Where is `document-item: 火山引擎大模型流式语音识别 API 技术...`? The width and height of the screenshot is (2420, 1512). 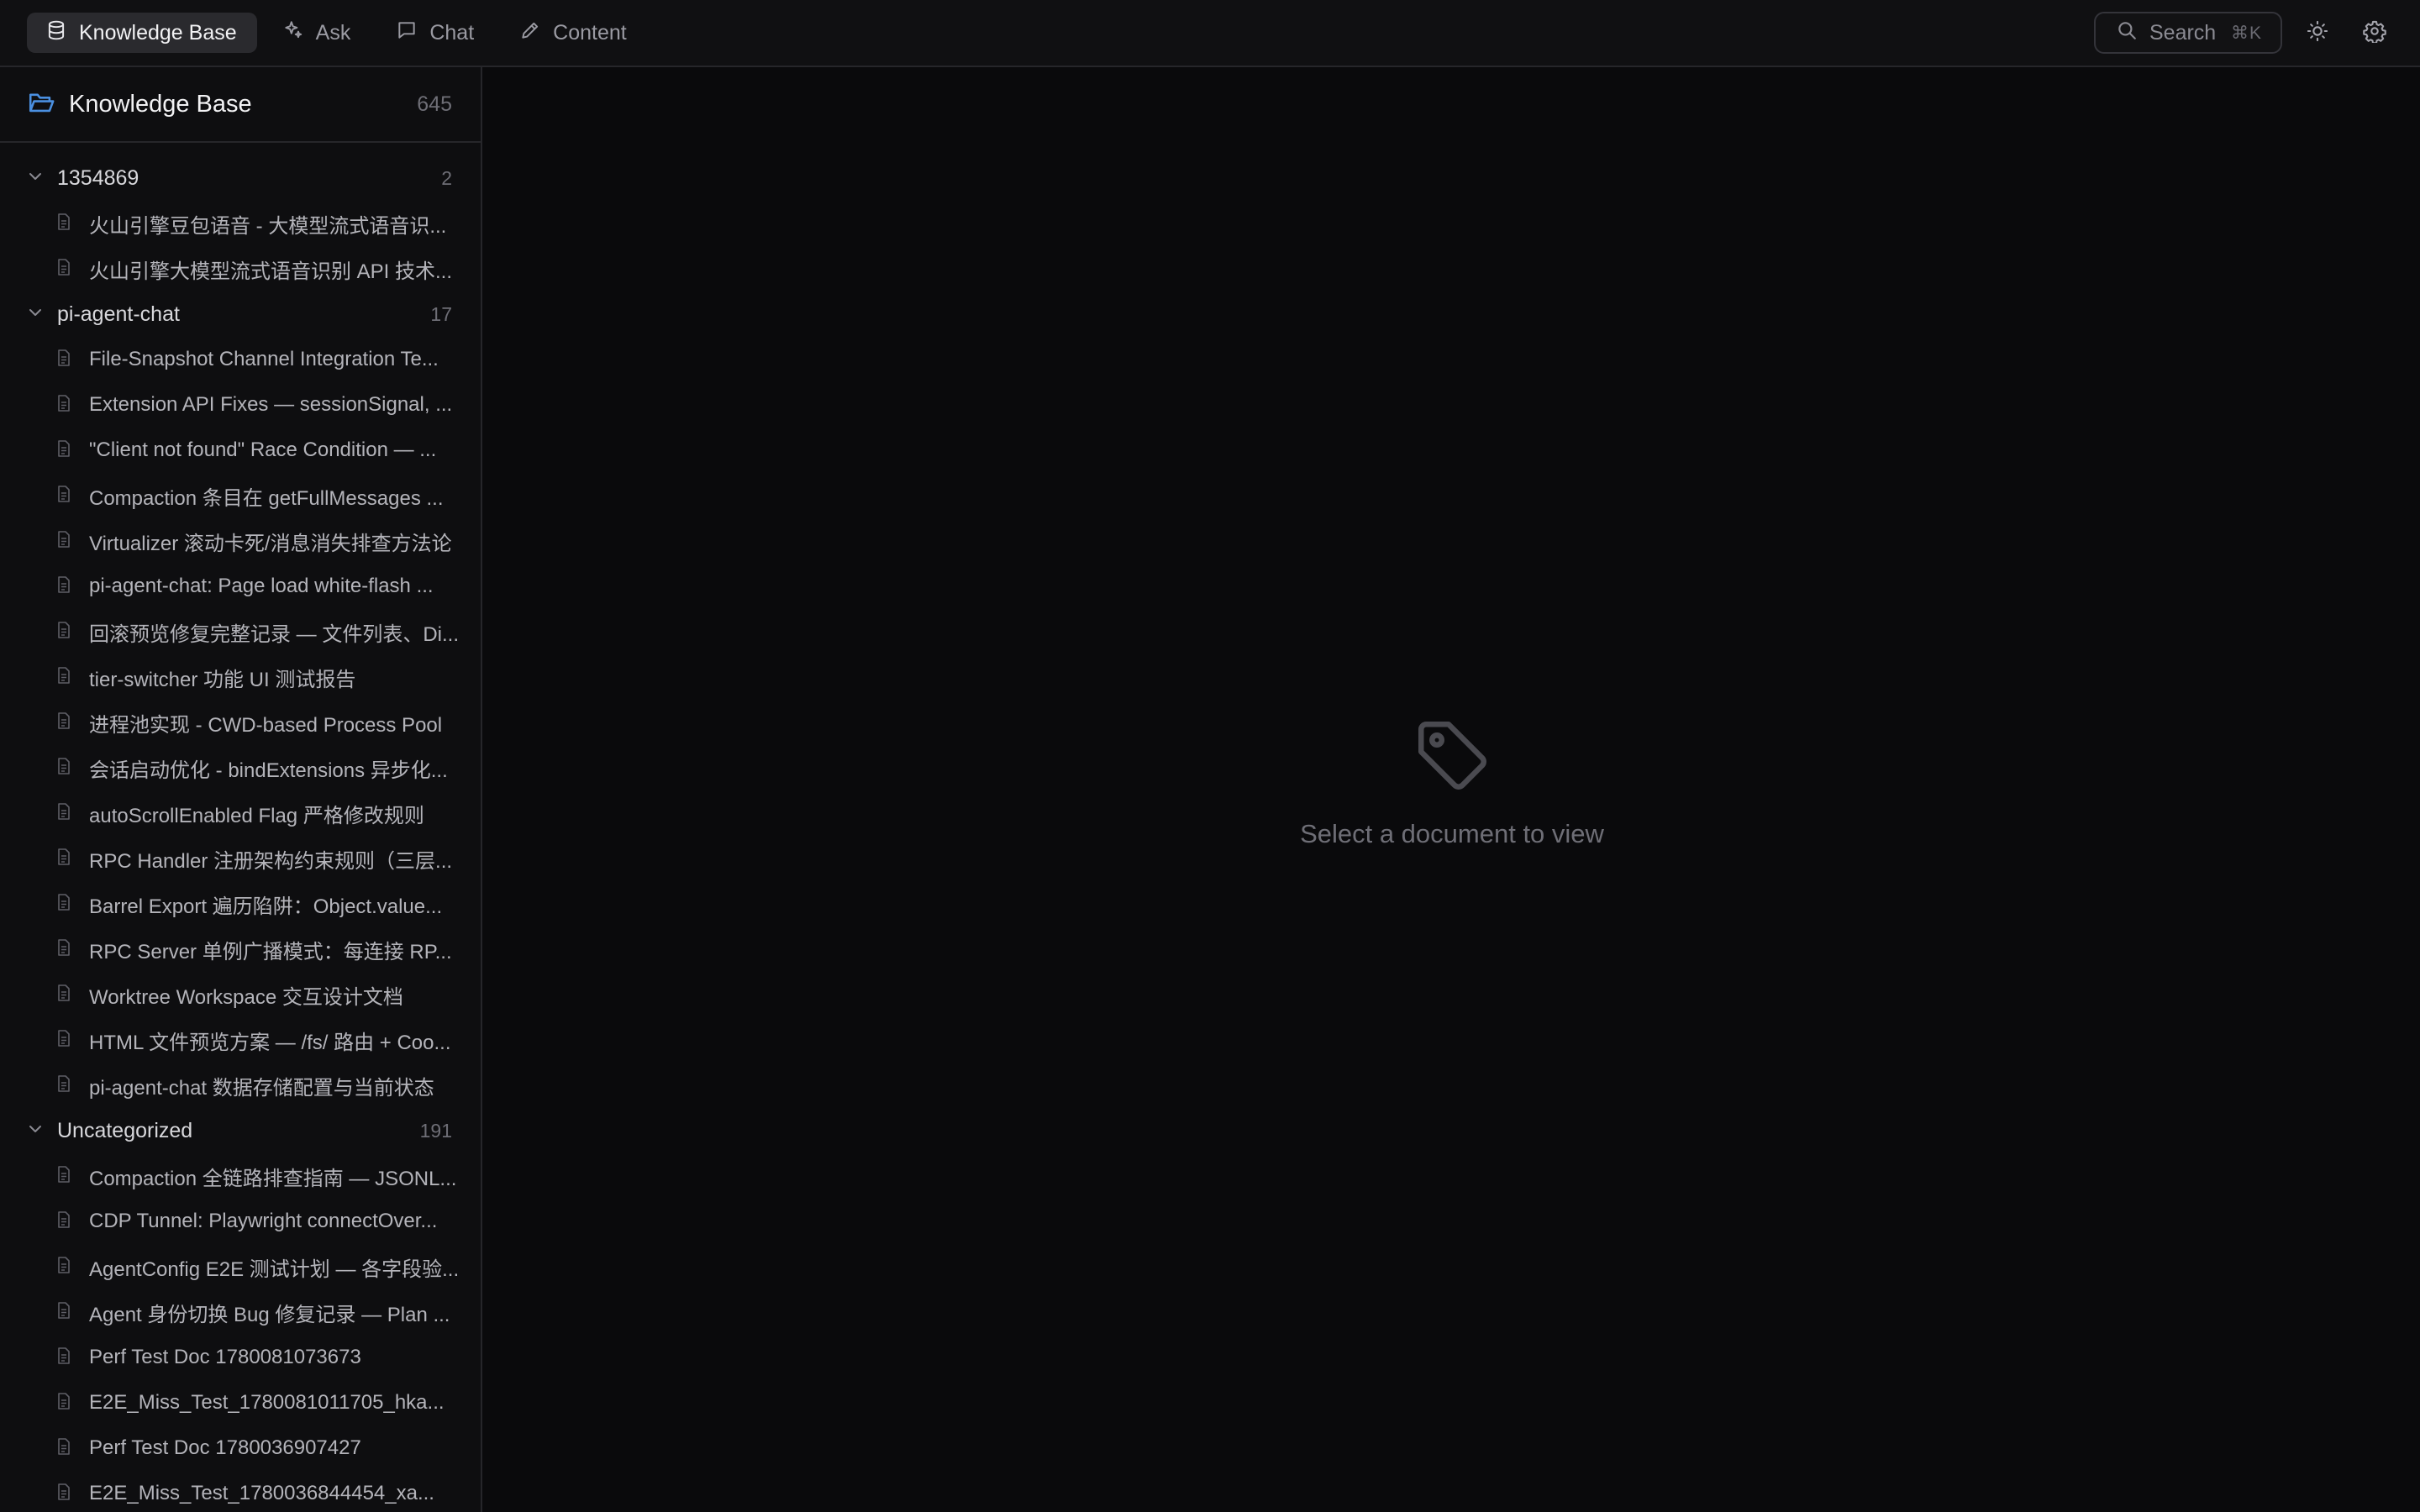 document-item: 火山引擎大模型流式语音识别 API 技术... is located at coordinates (240, 268).